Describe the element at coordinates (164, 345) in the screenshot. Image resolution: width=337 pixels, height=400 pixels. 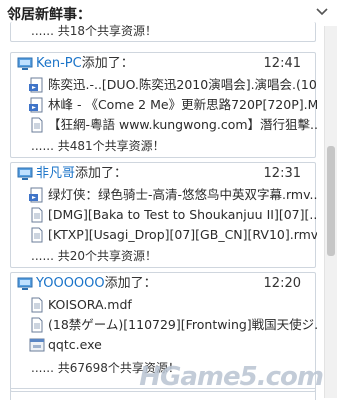
I see `file-row: qqtc.exe` at that location.